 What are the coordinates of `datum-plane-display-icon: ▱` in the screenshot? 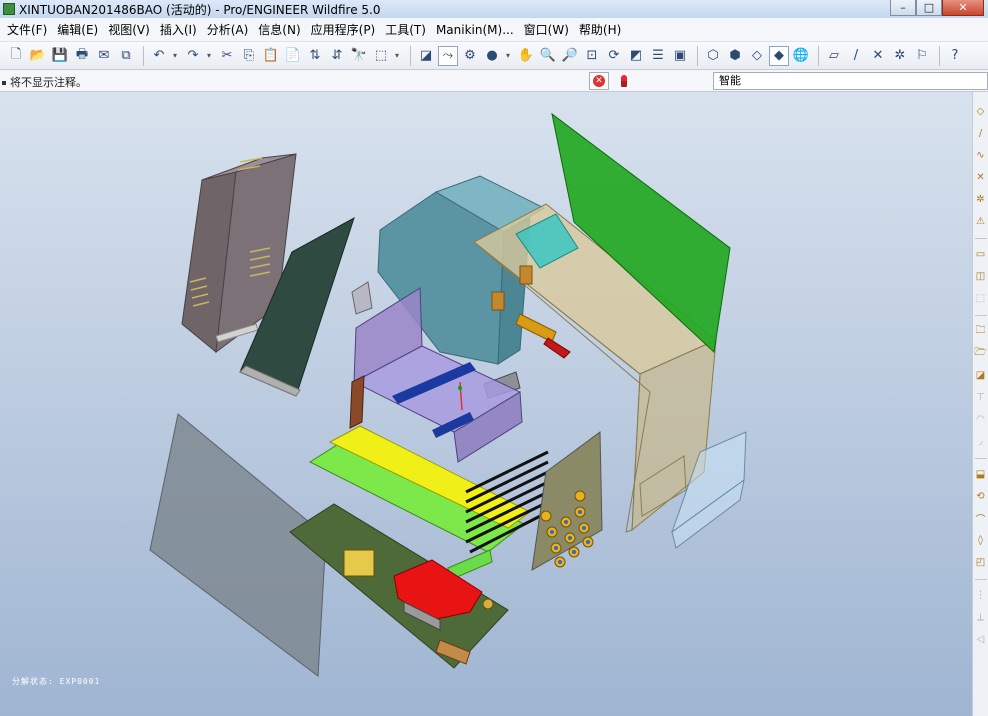 It's located at (834, 56).